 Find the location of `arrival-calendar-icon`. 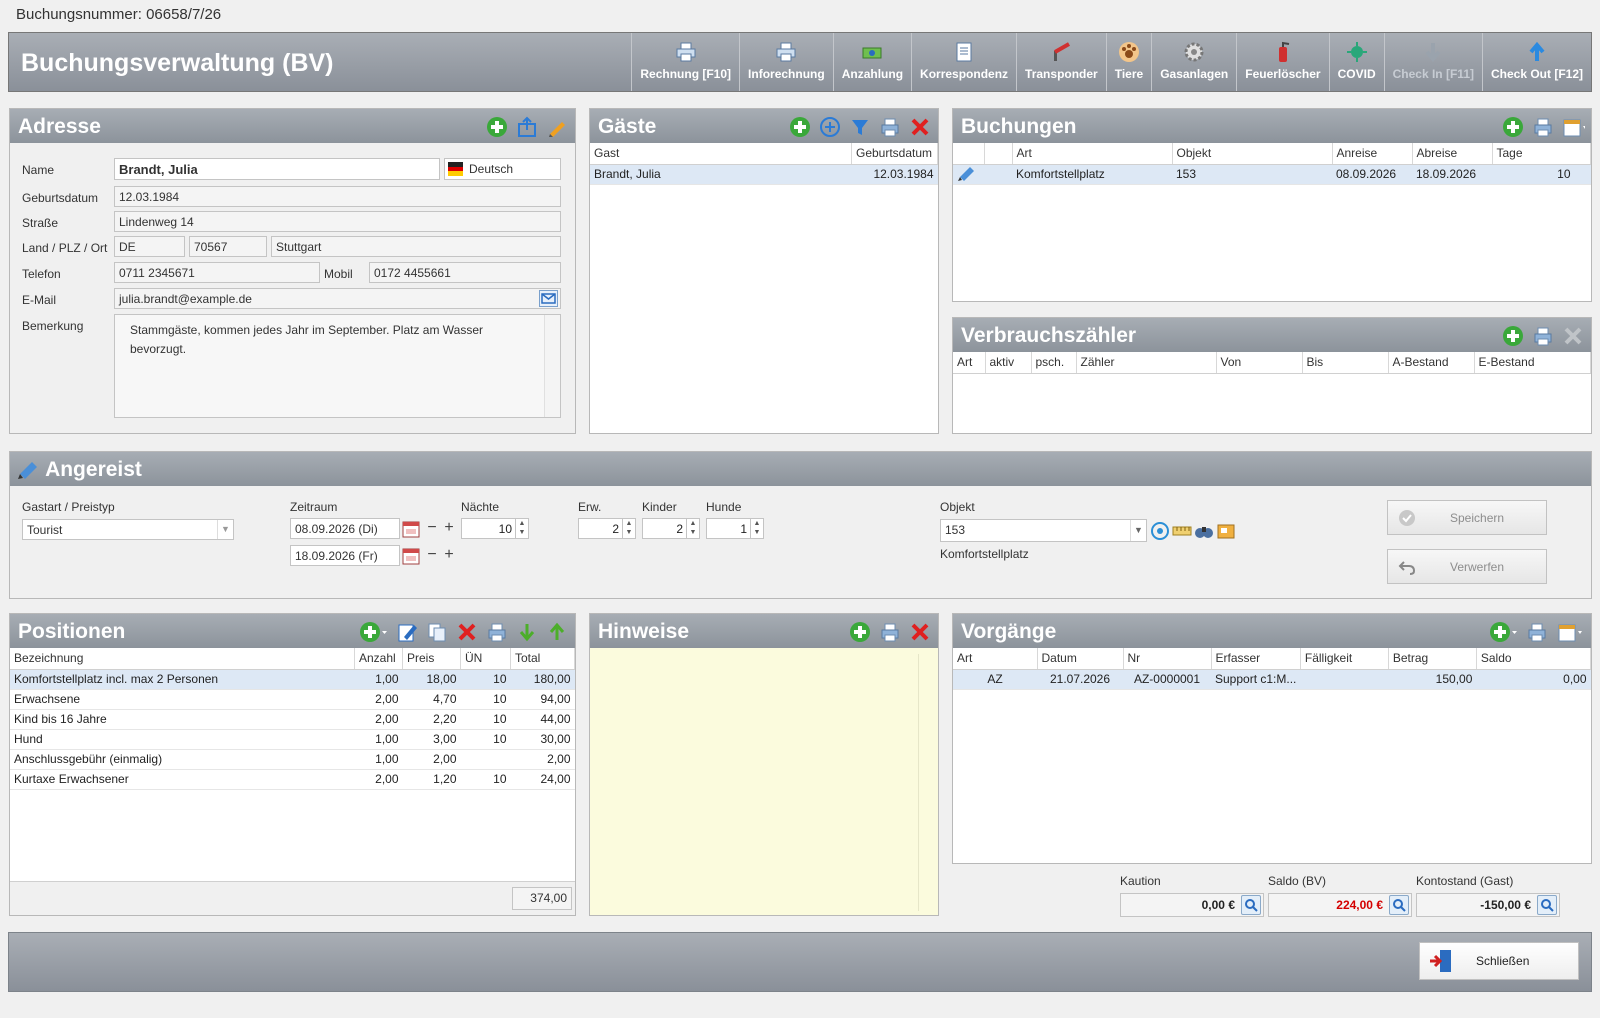

arrival-calendar-icon is located at coordinates (411, 529).